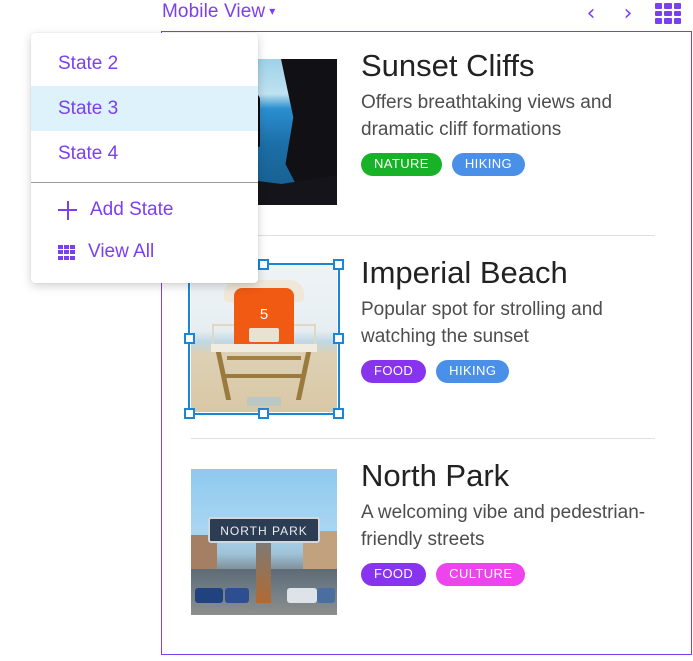 This screenshot has height=661, width=693. What do you see at coordinates (272, 11) in the screenshot?
I see `chevron-down-icon: ▾` at bounding box center [272, 11].